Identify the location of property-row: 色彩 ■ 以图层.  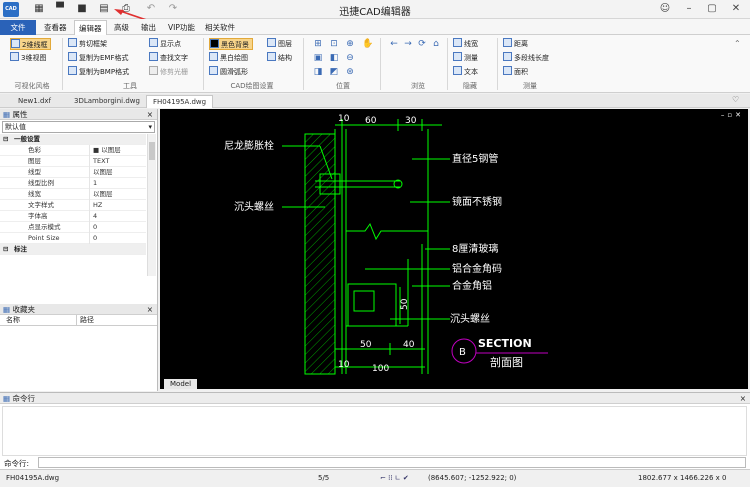
(73, 150).